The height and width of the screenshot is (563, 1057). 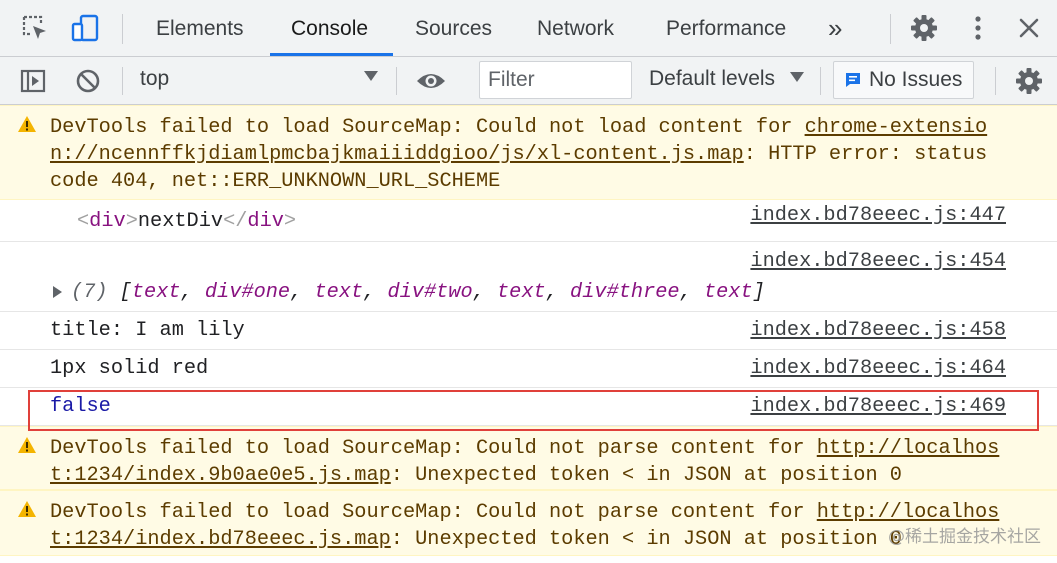 What do you see at coordinates (712, 79) in the screenshot?
I see `default-levels-dropdown: Default levels` at bounding box center [712, 79].